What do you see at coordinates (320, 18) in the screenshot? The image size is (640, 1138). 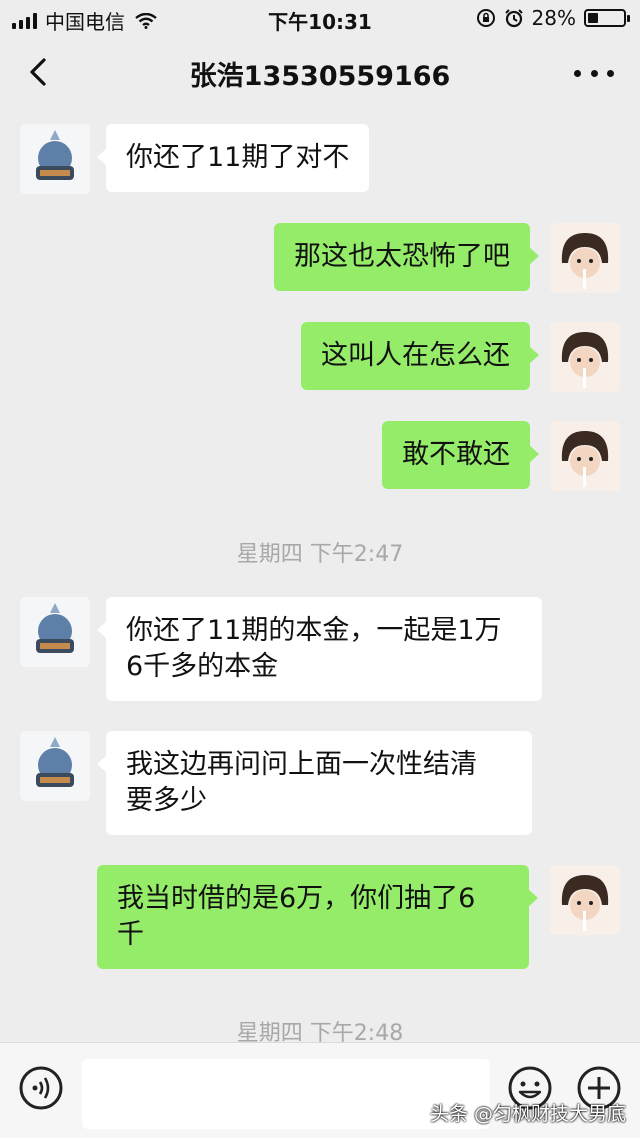 I see `status-bar: 中国电信 下午10:31 28%` at bounding box center [320, 18].